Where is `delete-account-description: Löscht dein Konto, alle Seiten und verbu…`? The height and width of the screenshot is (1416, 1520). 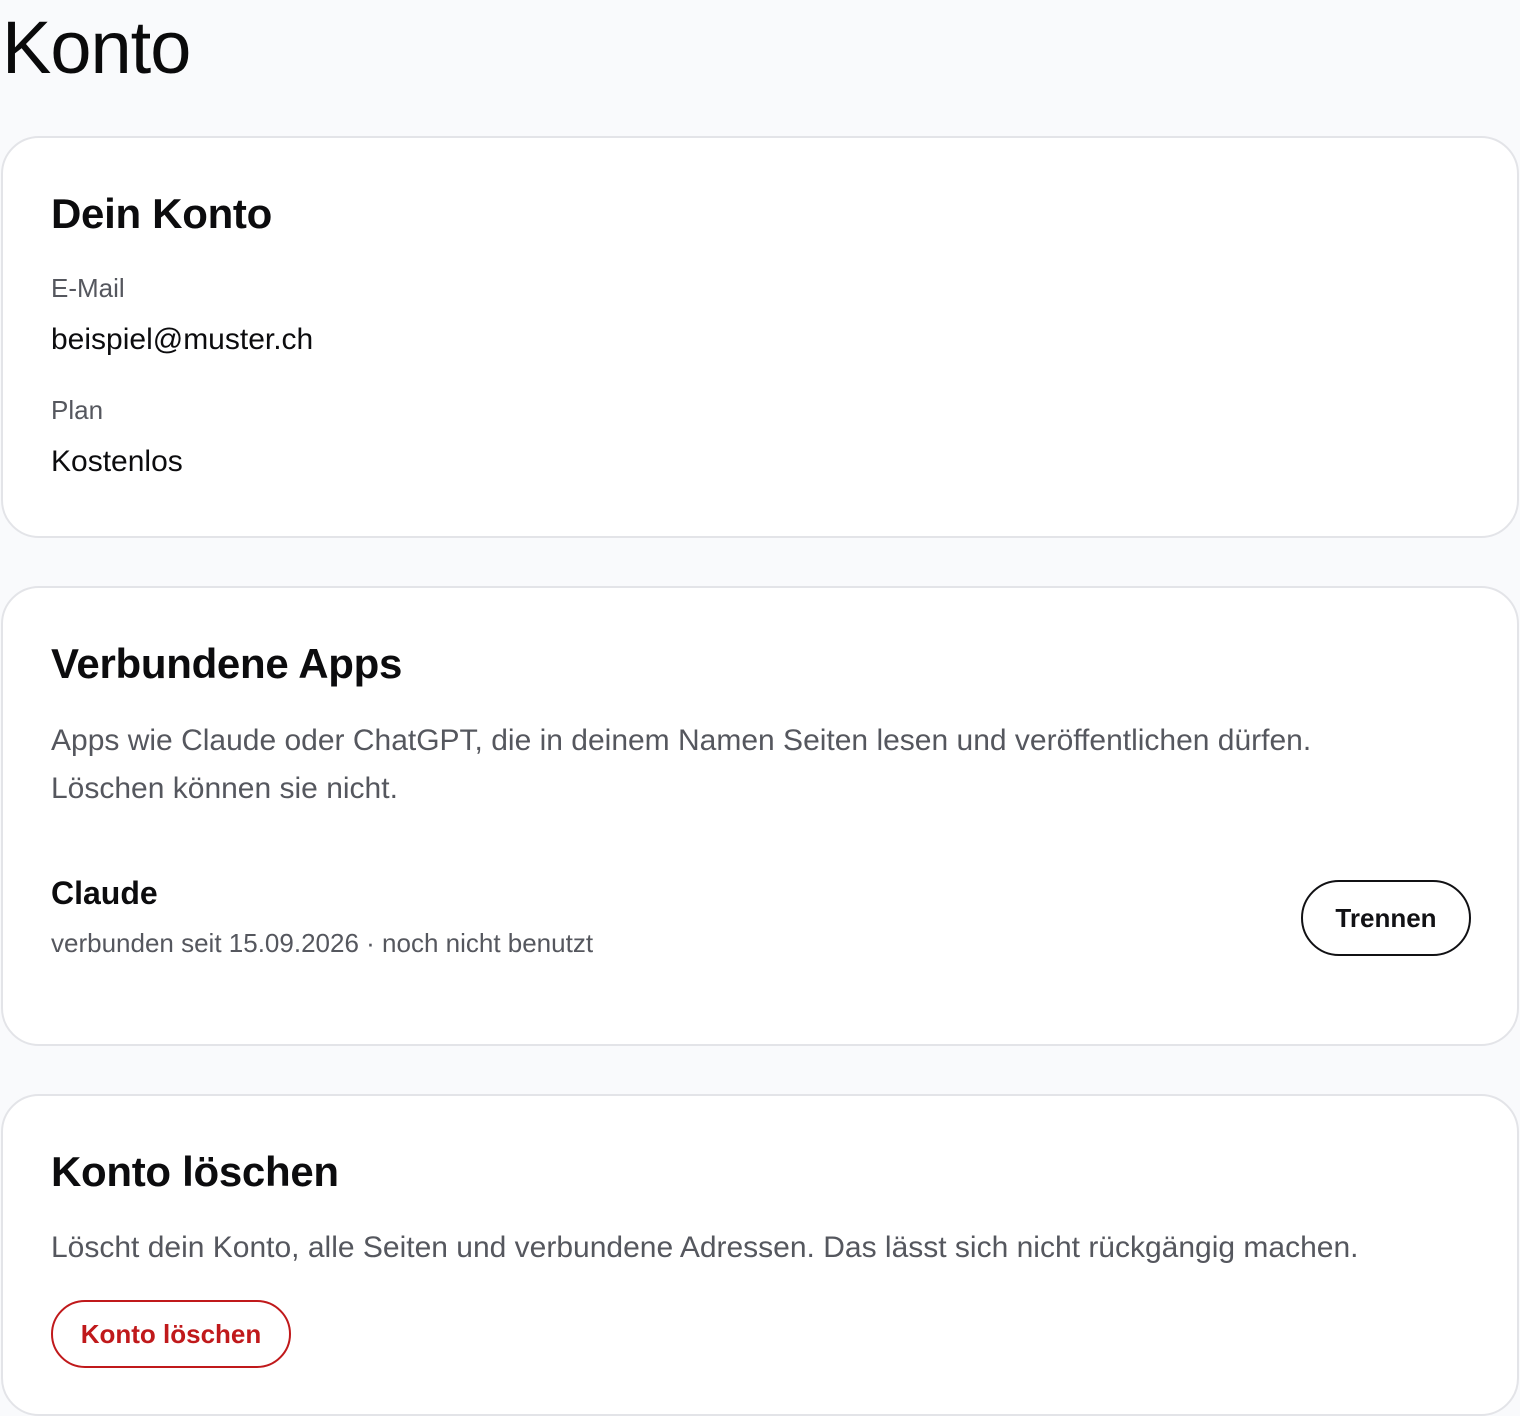 delete-account-description: Löscht dein Konto, alle Seiten und verbu… is located at coordinates (705, 1247).